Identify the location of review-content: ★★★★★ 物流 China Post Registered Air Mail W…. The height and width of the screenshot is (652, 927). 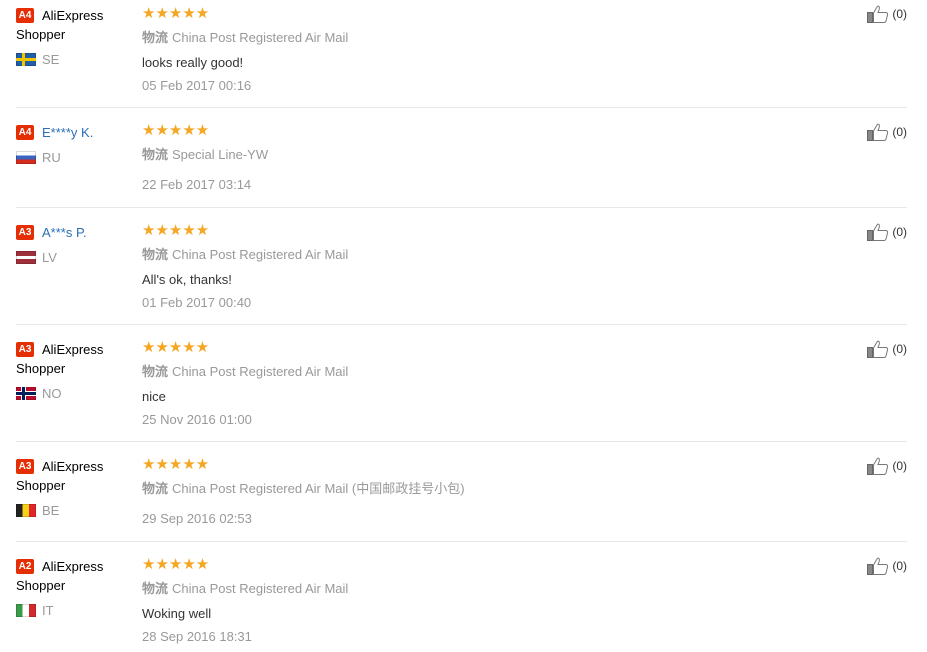
(245, 601).